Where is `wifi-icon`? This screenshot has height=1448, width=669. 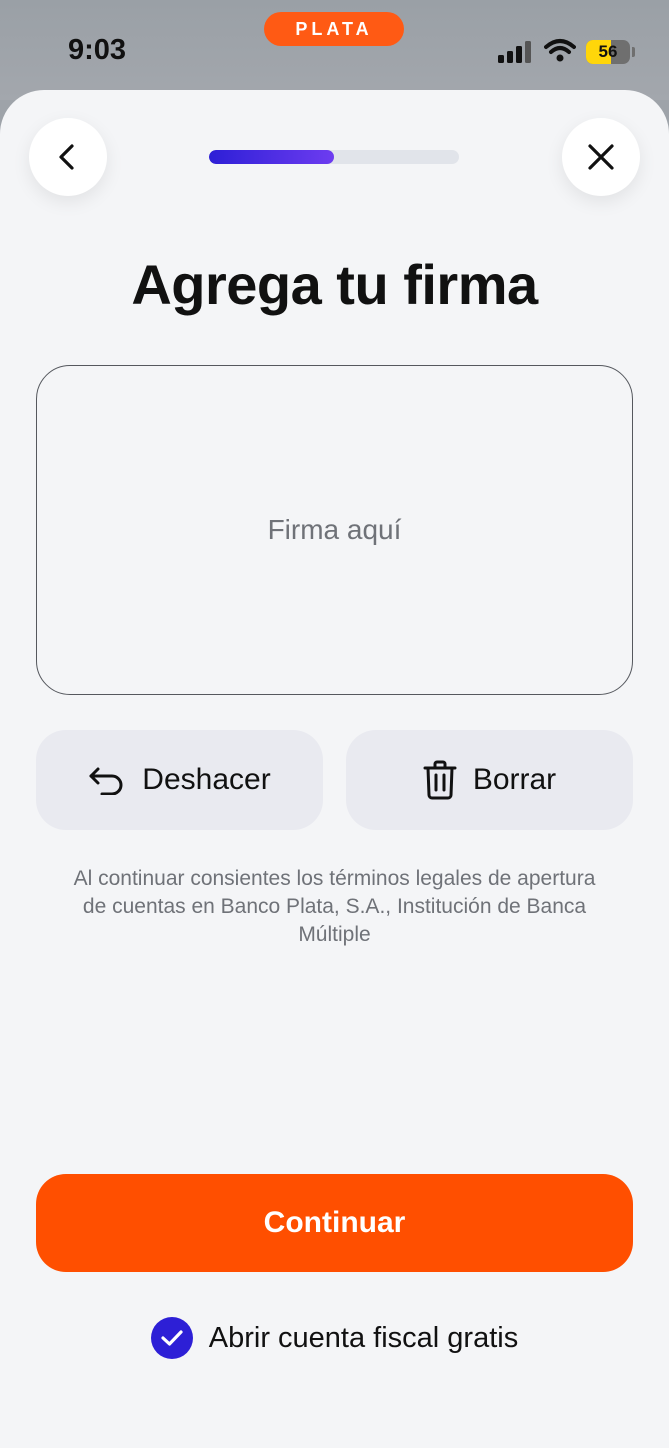
wifi-icon is located at coordinates (560, 50).